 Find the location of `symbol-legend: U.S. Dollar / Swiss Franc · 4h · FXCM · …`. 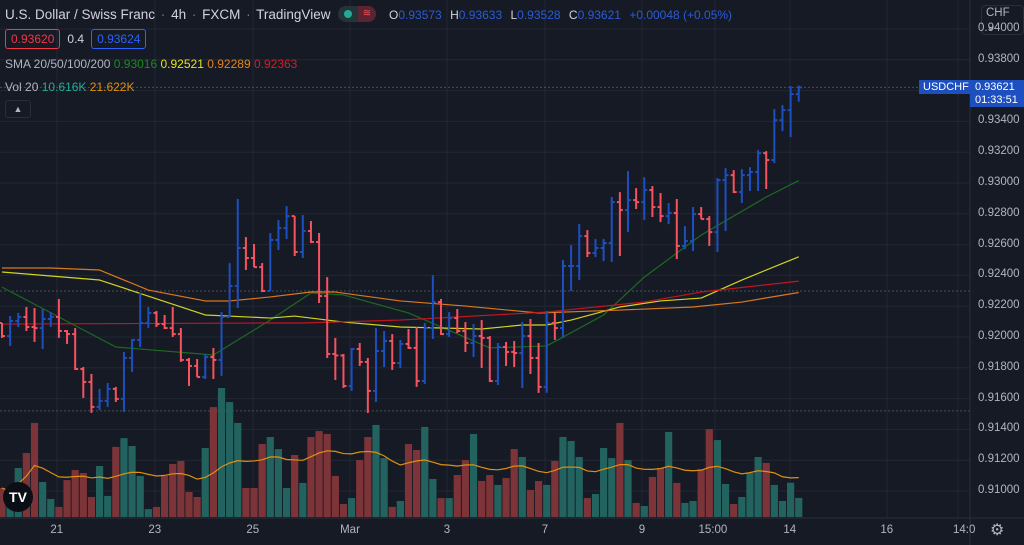

symbol-legend: U.S. Dollar / Swiss Franc · 4h · FXCM · … is located at coordinates (167, 14).